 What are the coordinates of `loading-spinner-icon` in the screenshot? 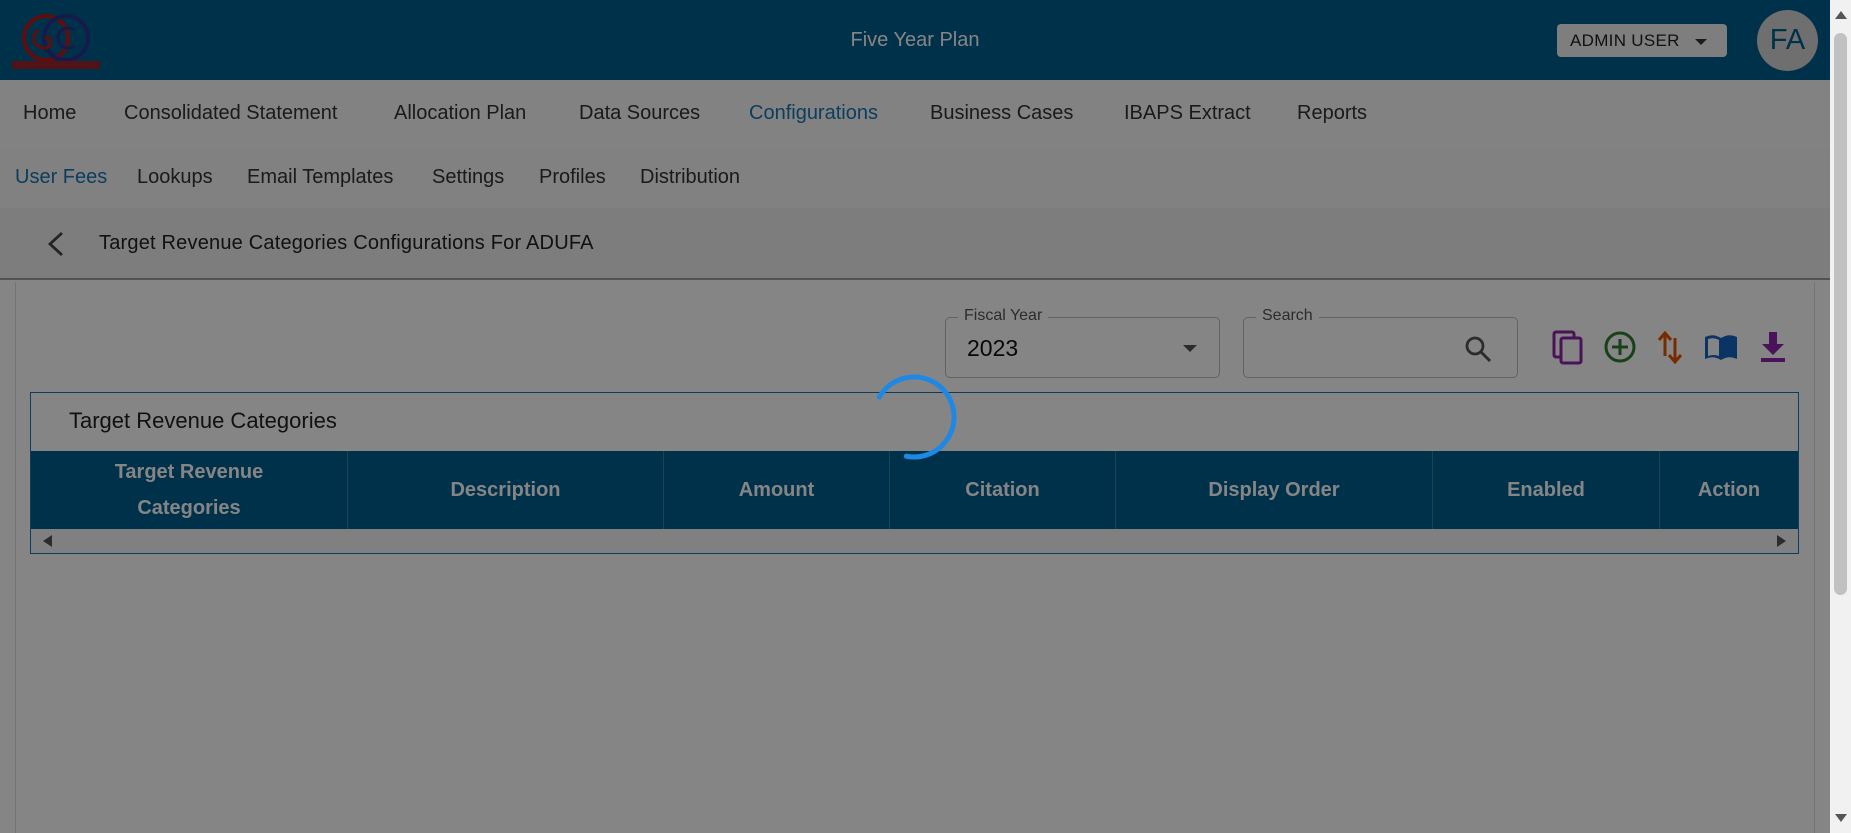 It's located at (914, 417).